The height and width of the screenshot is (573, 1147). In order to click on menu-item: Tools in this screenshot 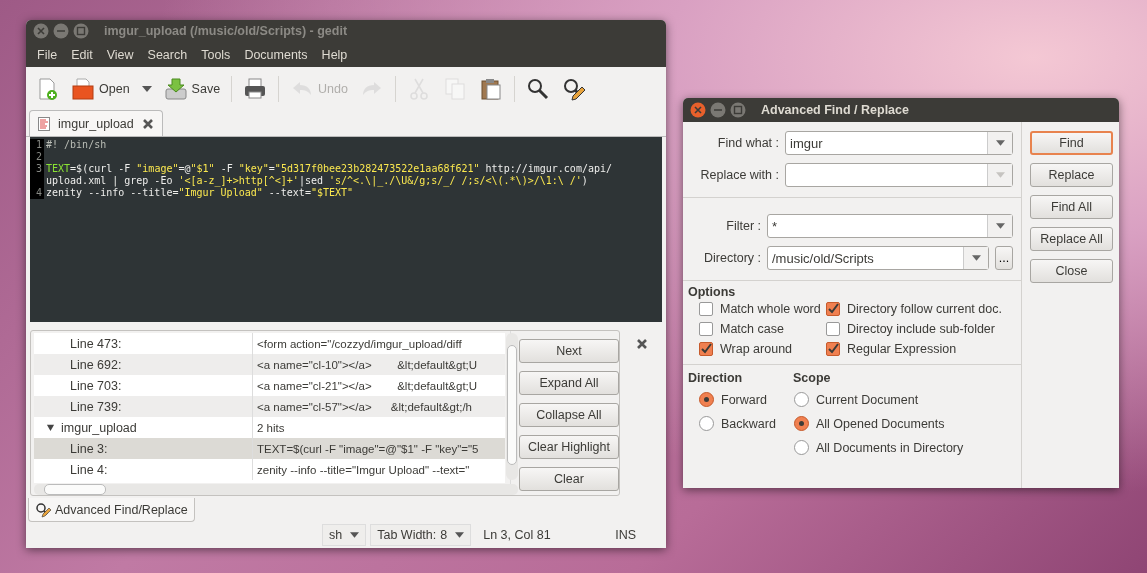, I will do `click(216, 54)`.